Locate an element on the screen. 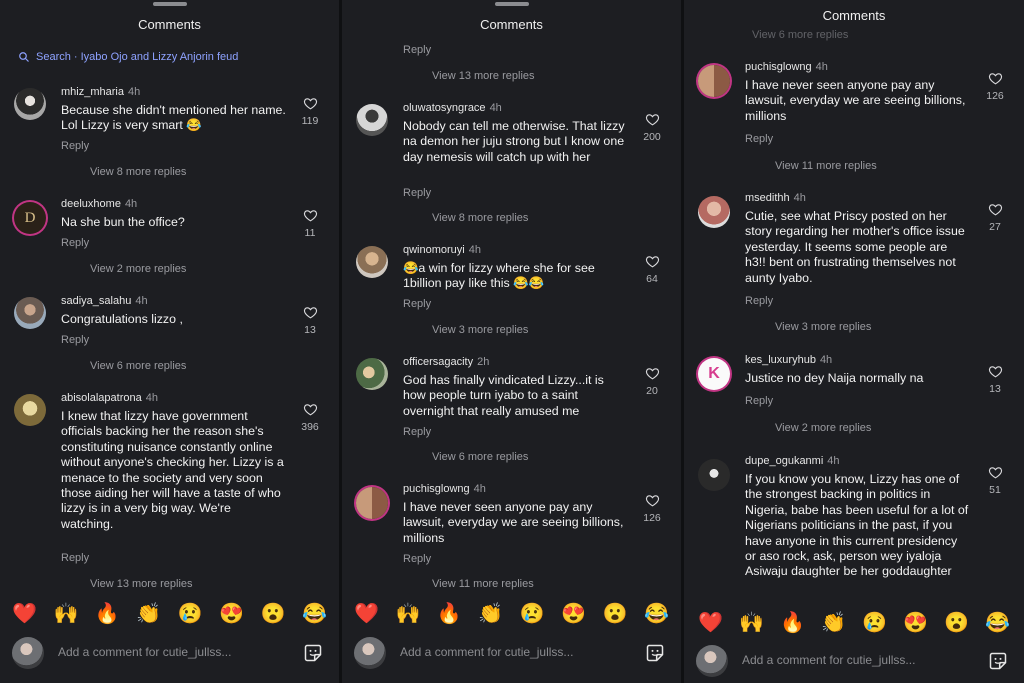  comment-username: oluwatosyngrace 4h is located at coordinates (452, 108).